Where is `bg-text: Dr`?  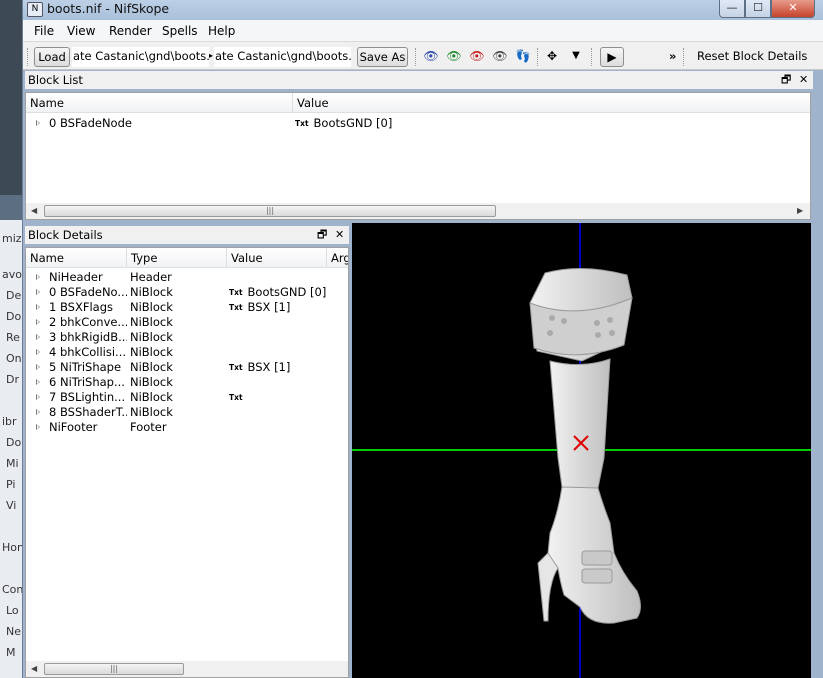
bg-text: Dr is located at coordinates (12, 379).